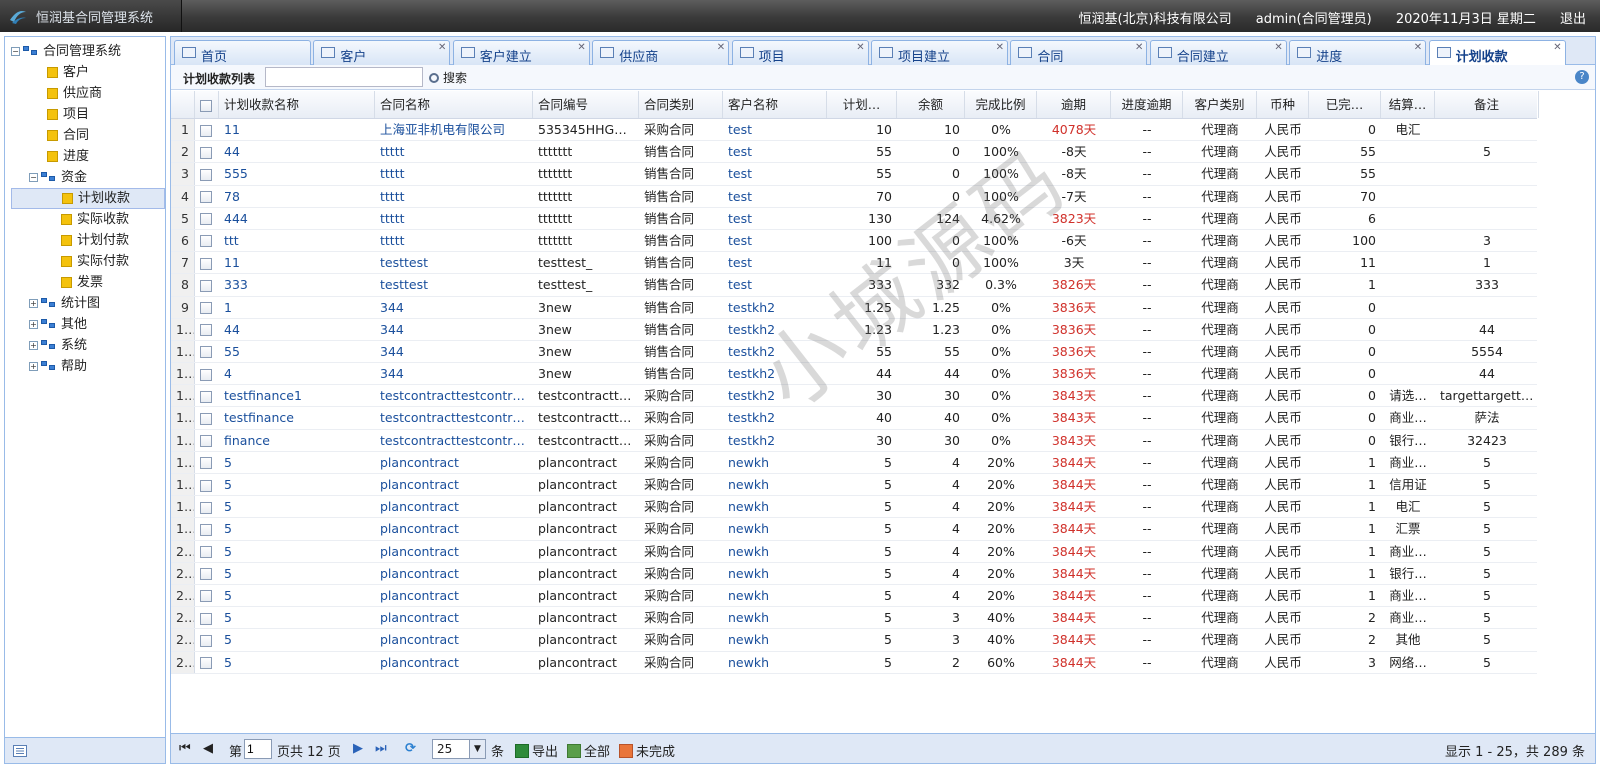 The width and height of the screenshot is (1600, 768). I want to click on tree-item-fund-child: 发票, so click(88, 282).